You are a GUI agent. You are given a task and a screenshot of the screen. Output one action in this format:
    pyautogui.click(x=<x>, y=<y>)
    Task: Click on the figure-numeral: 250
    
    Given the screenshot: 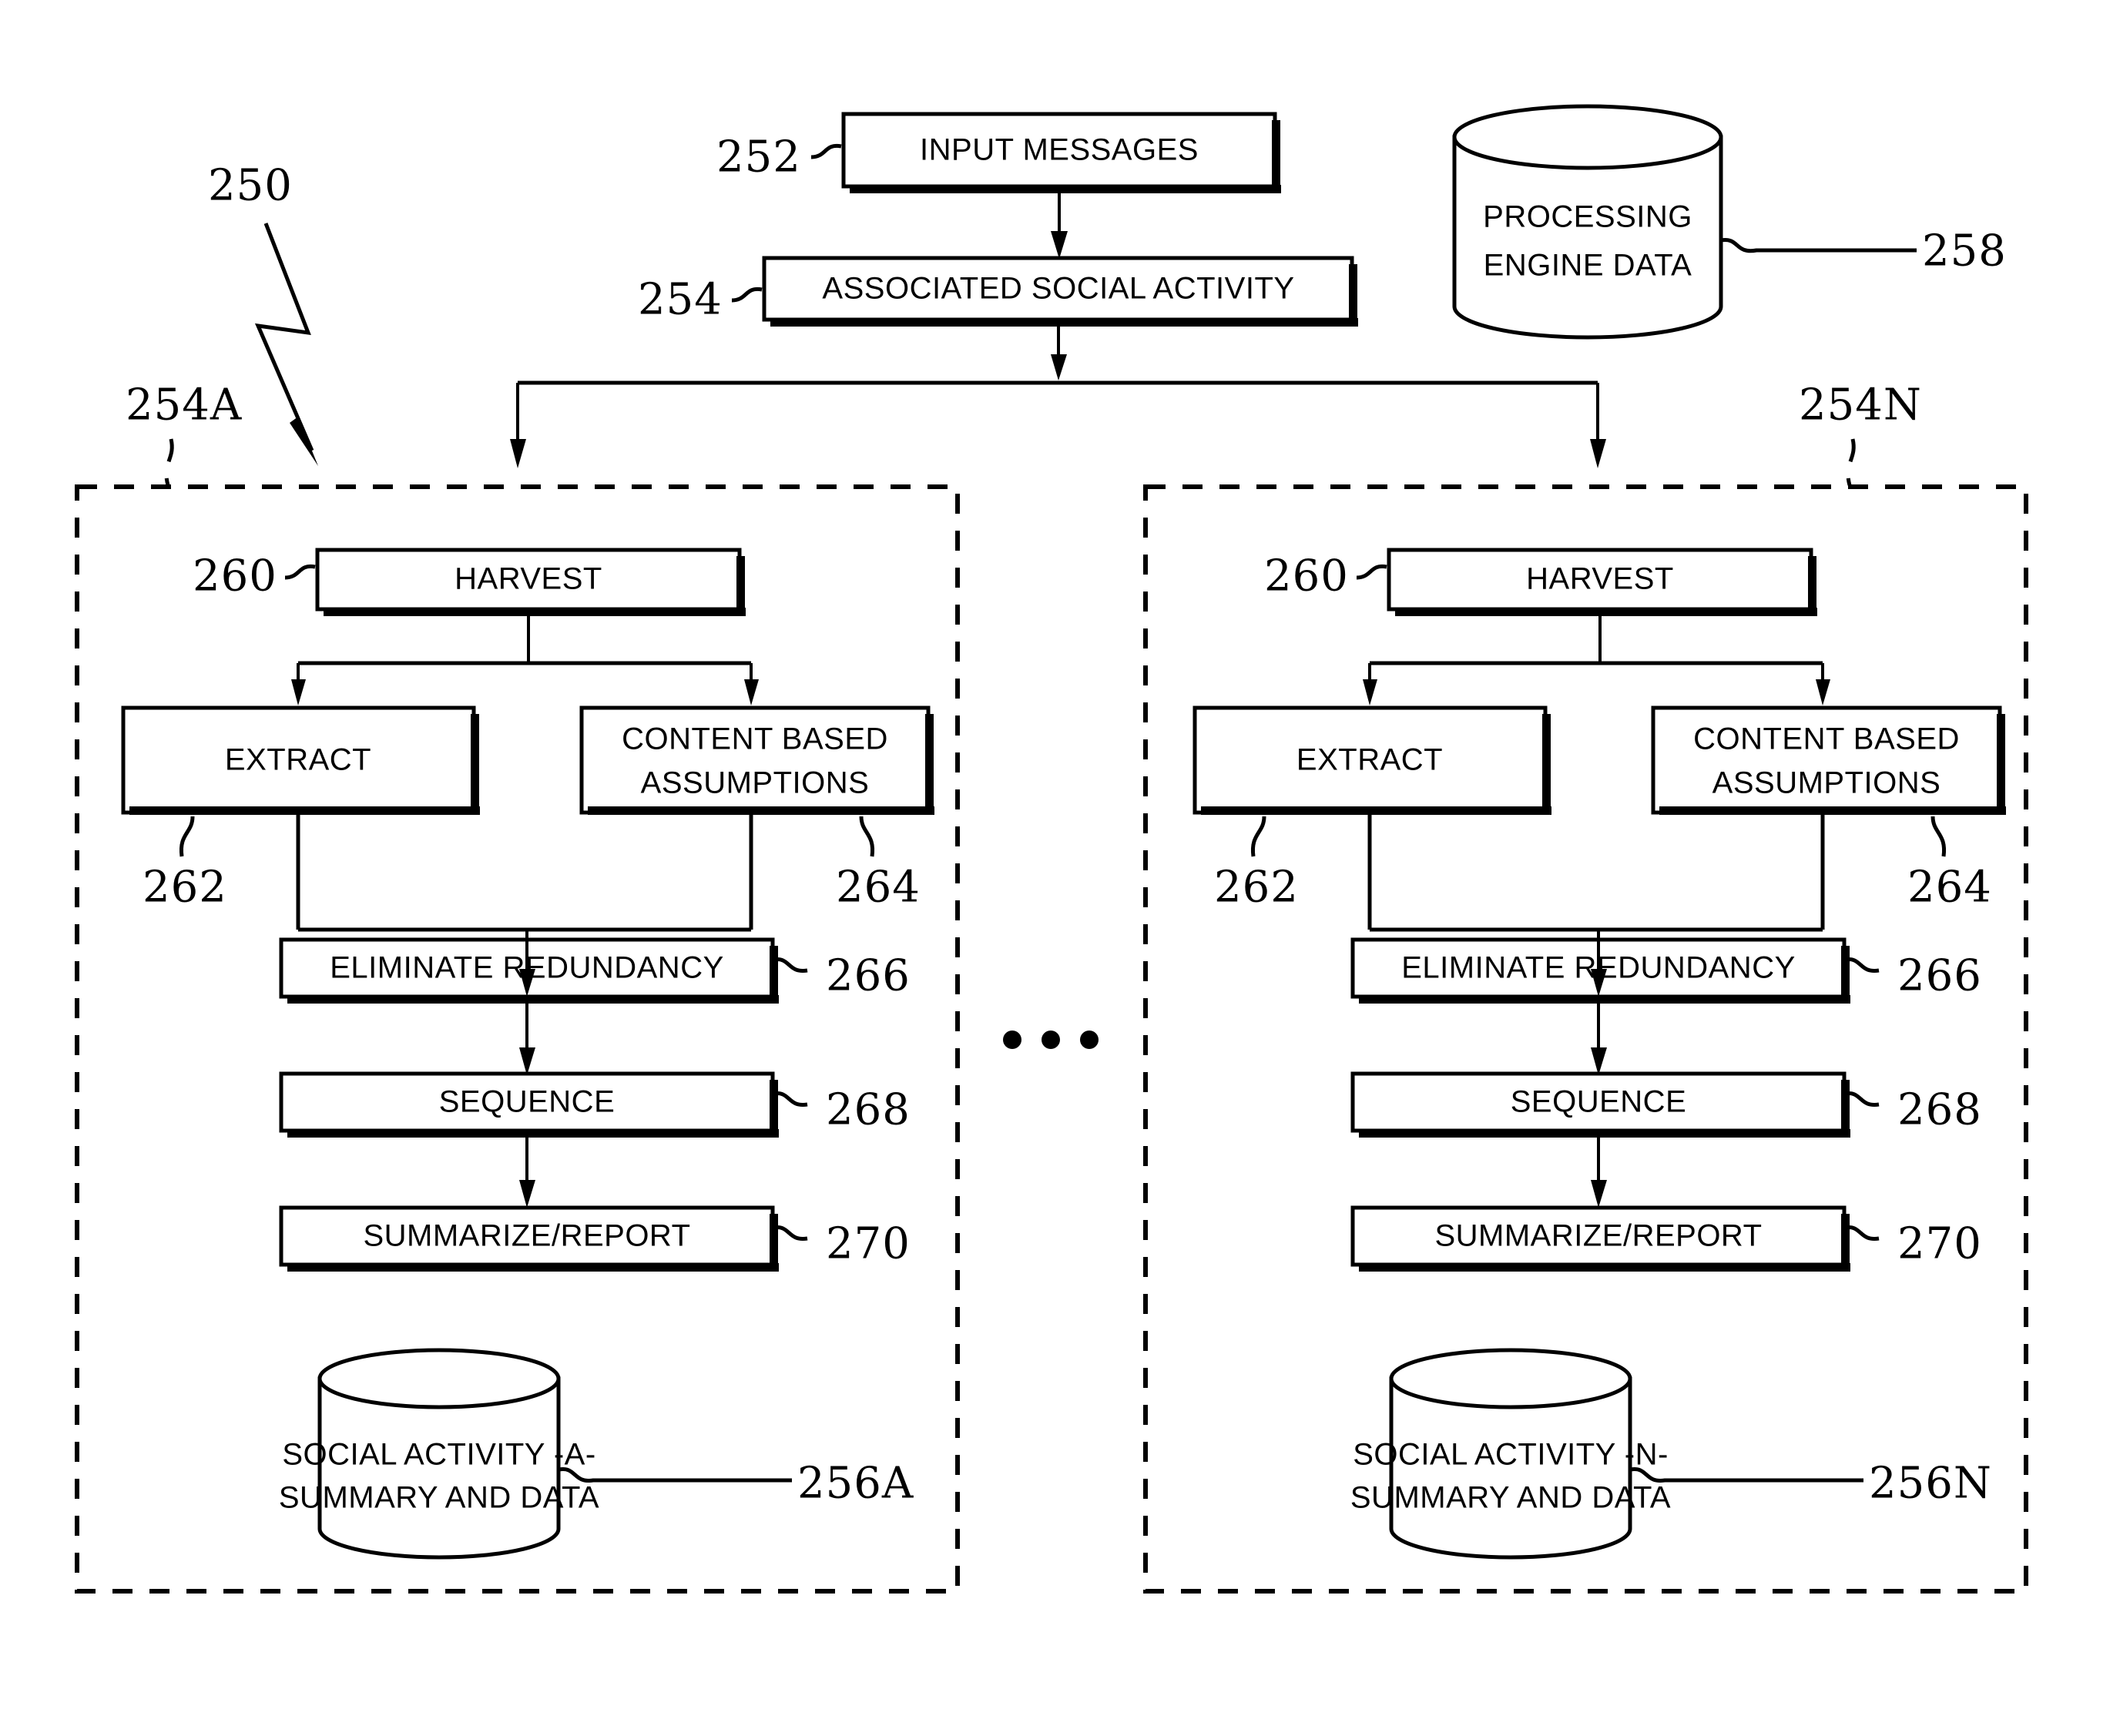 What is the action you would take?
    pyautogui.click(x=250, y=186)
    